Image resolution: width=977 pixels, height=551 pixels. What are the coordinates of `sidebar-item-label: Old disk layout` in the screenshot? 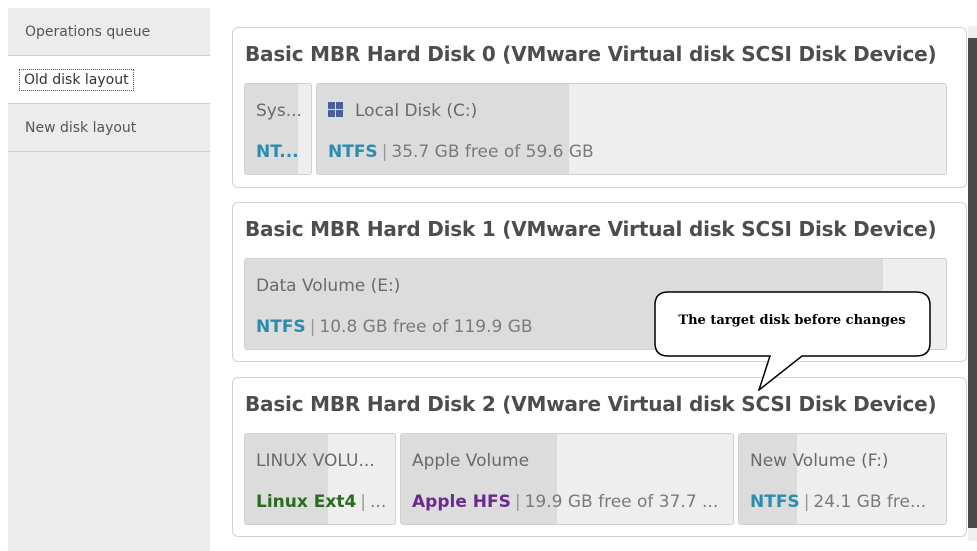 It's located at (76, 79).